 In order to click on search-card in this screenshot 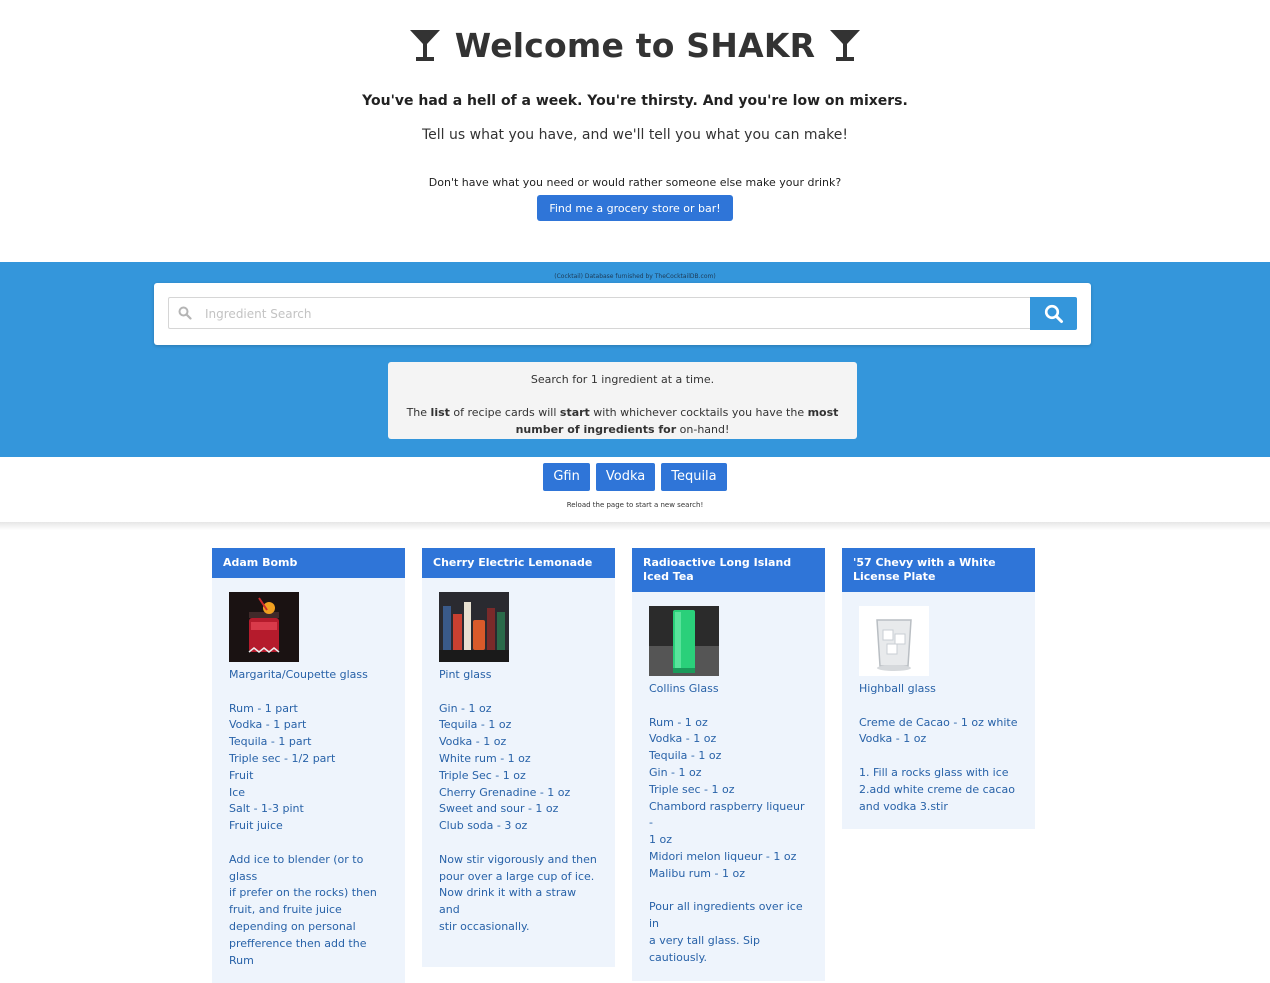, I will do `click(622, 314)`.